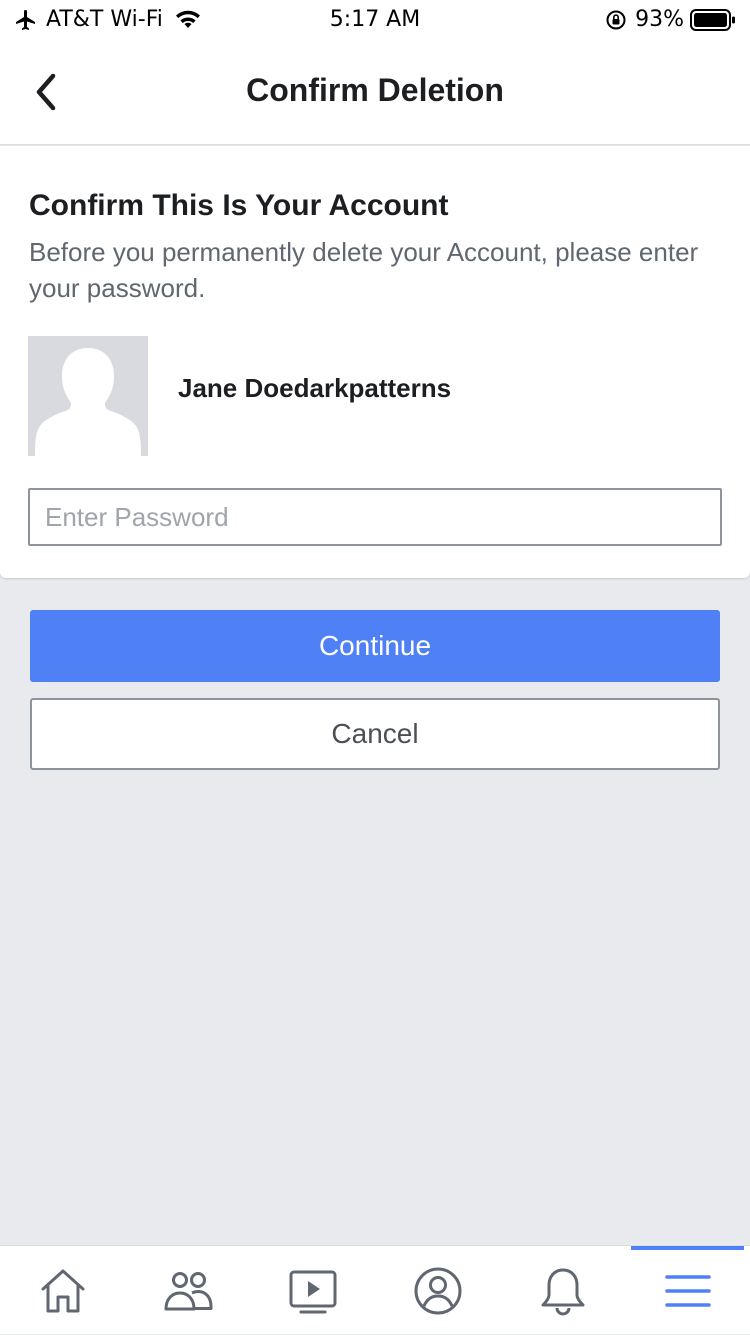 This screenshot has height=1335, width=750. I want to click on status-right: 93%, so click(670, 19).